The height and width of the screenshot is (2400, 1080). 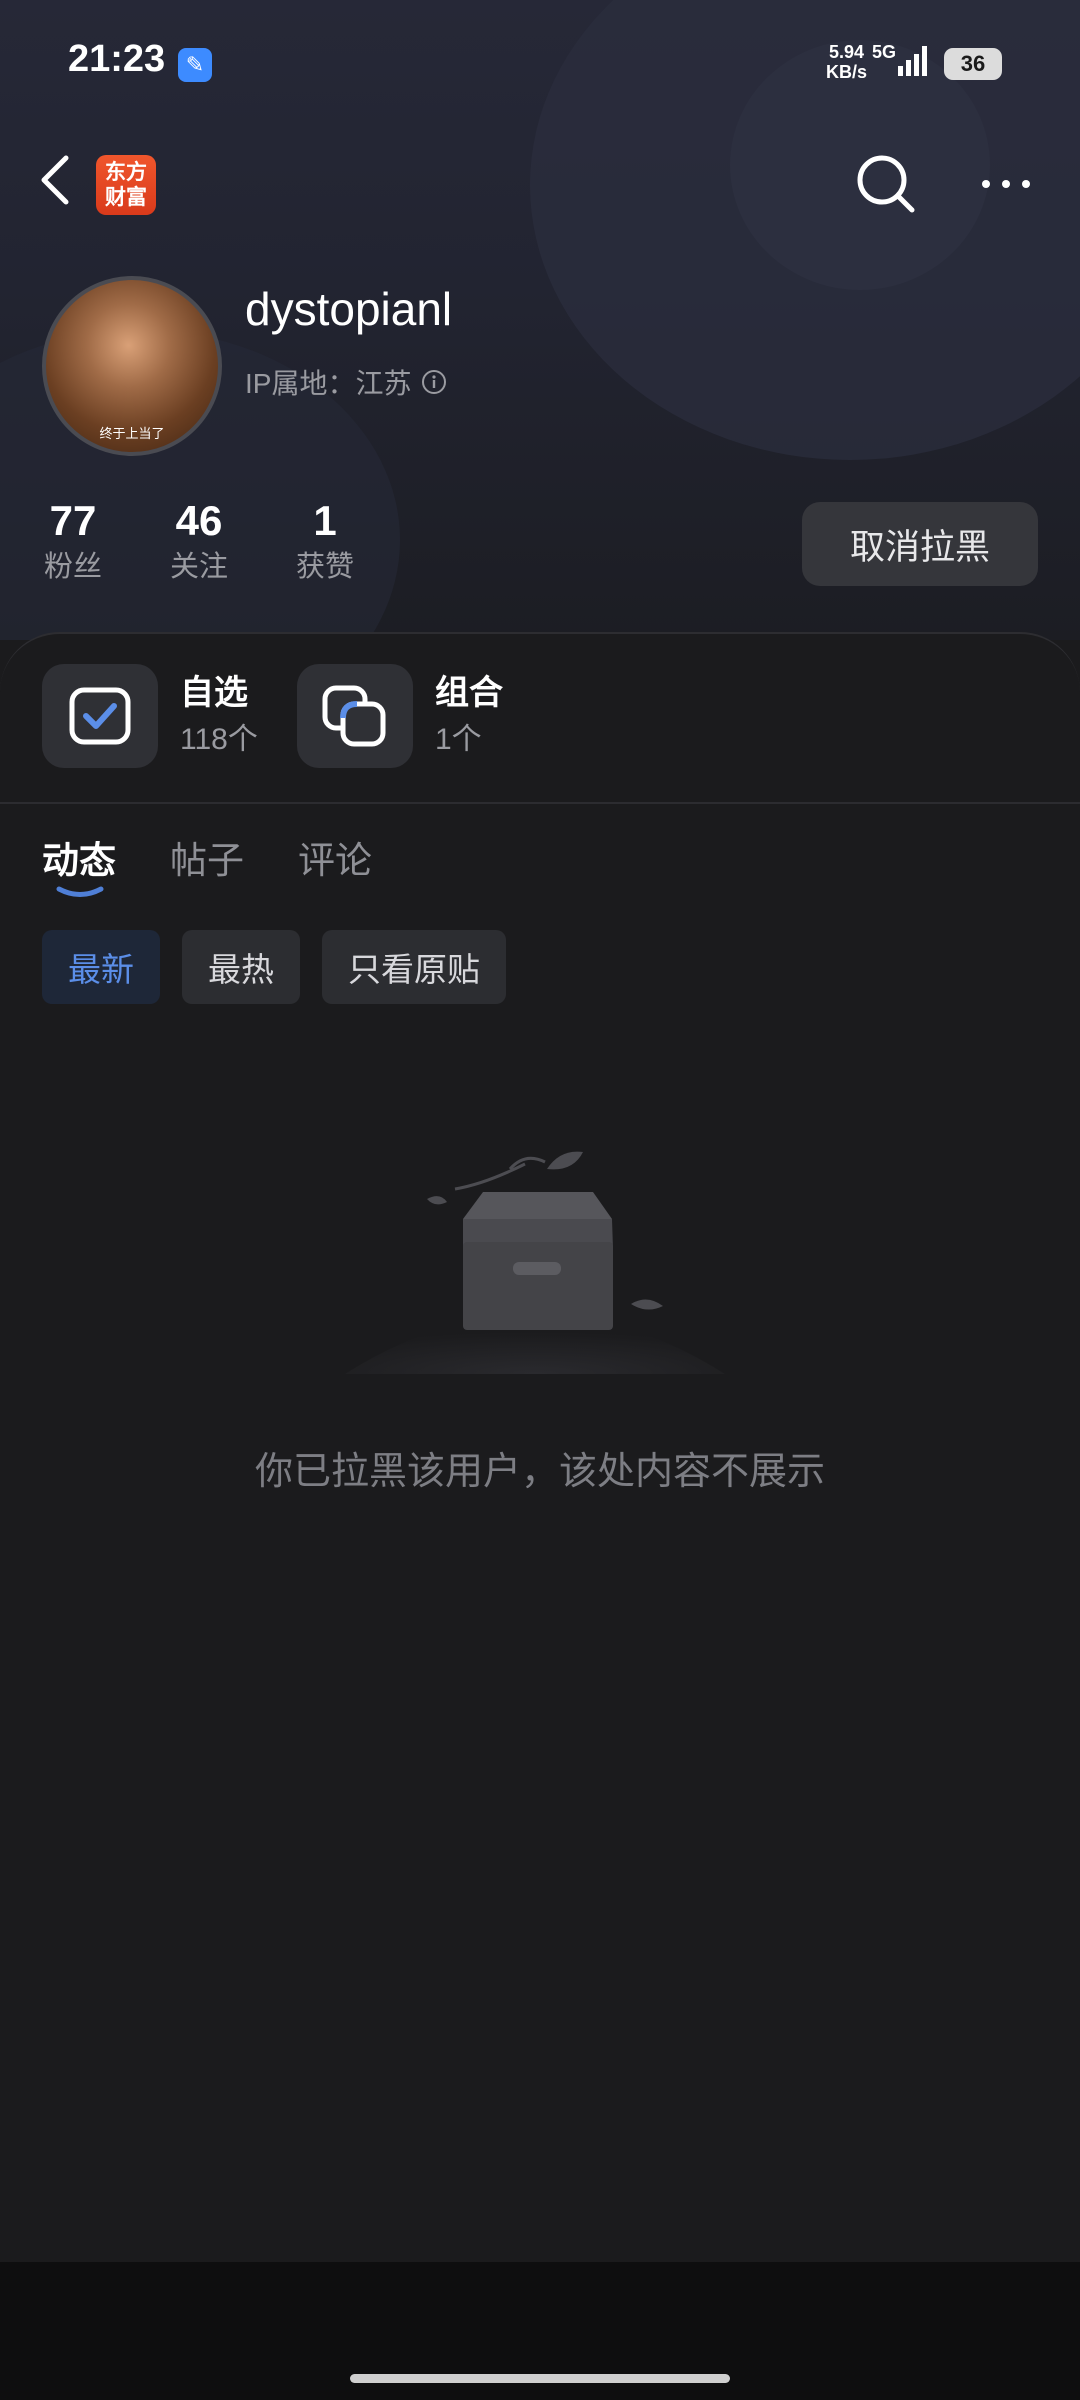 I want to click on feature-watchlist: 自选 118个, so click(x=150, y=716).